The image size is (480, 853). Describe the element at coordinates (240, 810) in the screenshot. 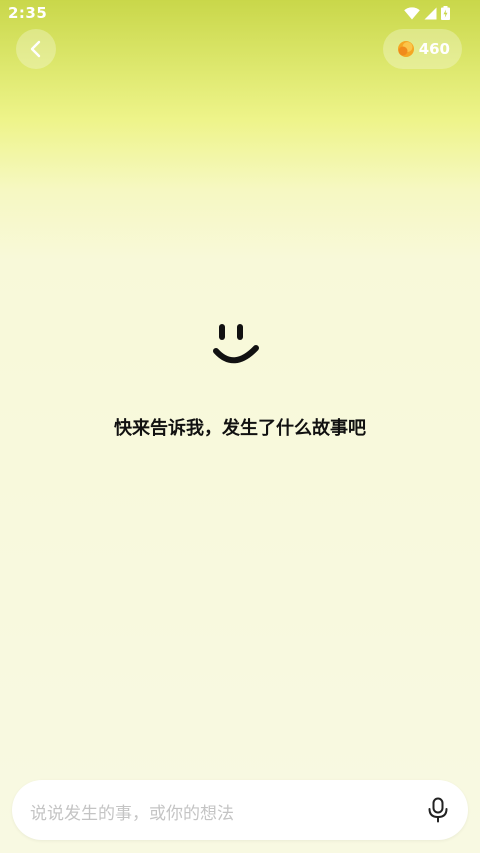

I see `story-input: 说说发生的事，或你的想法` at that location.